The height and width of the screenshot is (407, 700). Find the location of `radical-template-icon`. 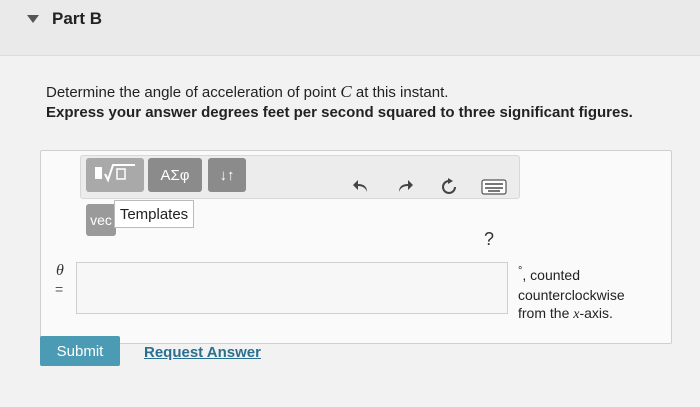

radical-template-icon is located at coordinates (115, 175).